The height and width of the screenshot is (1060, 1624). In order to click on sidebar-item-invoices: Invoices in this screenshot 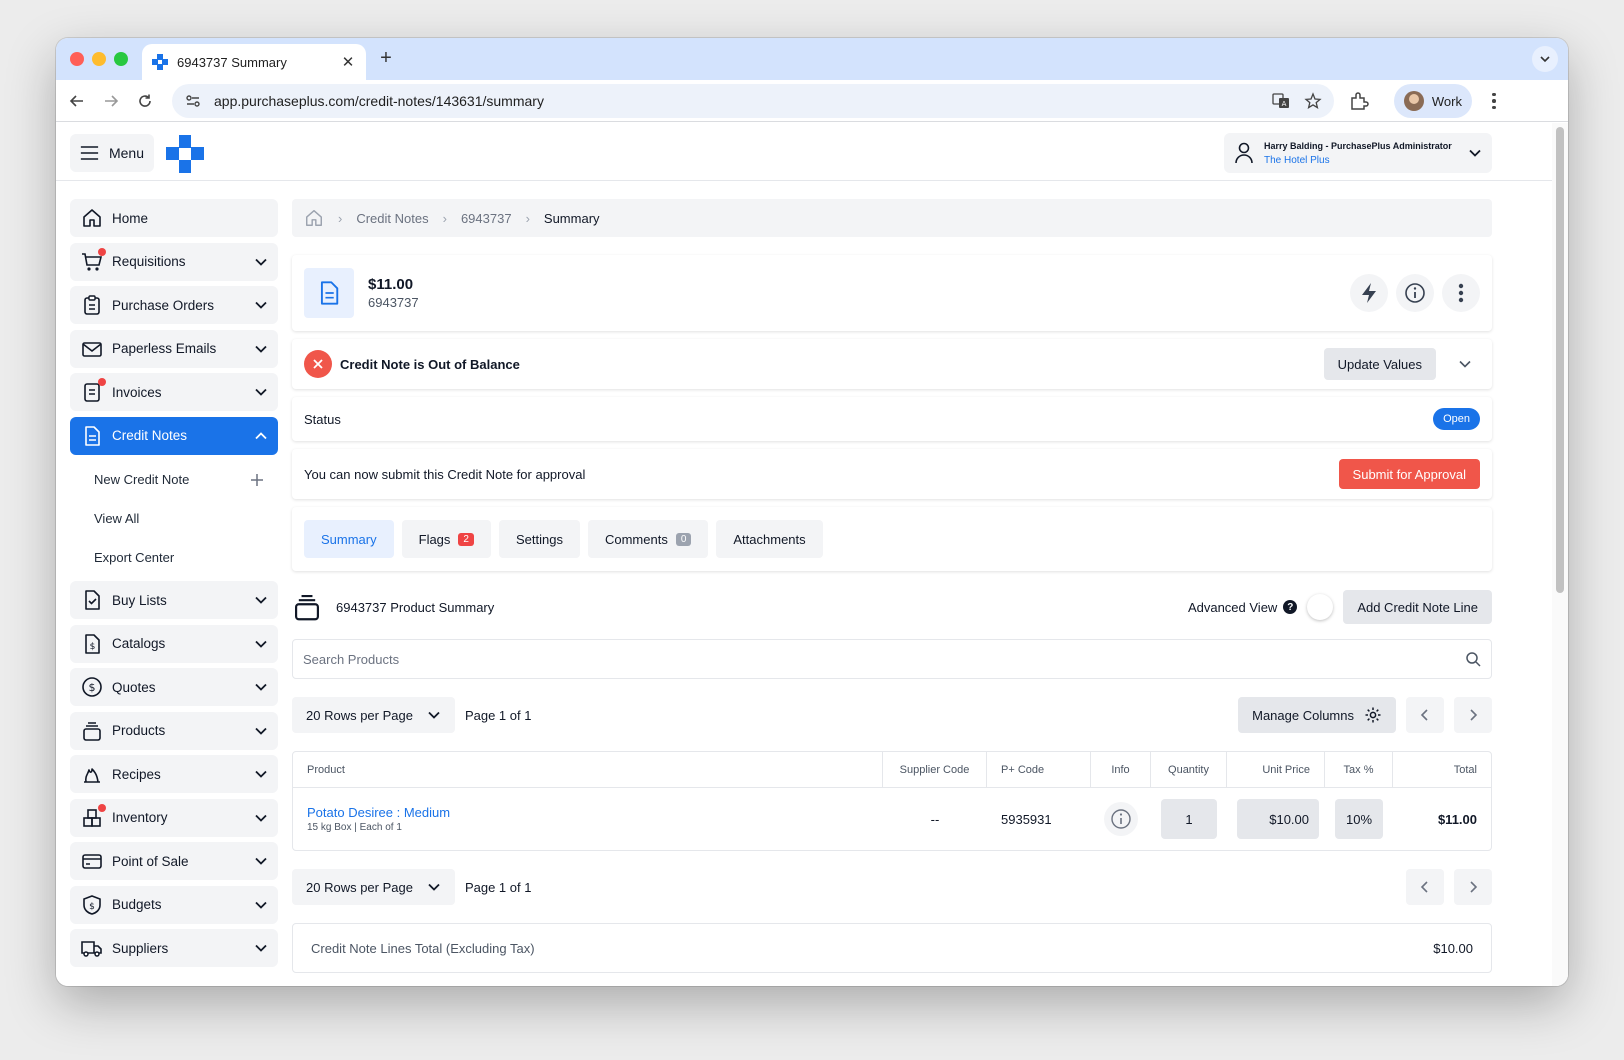, I will do `click(174, 392)`.